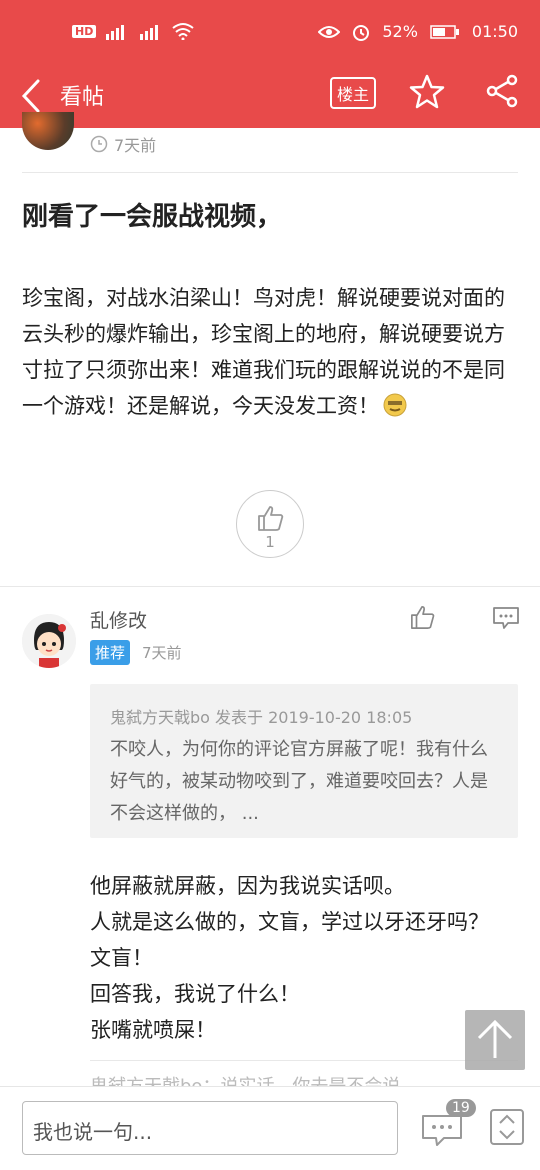 This screenshot has height=1170, width=540. I want to click on author-post-time: 7天前, so click(123, 144).